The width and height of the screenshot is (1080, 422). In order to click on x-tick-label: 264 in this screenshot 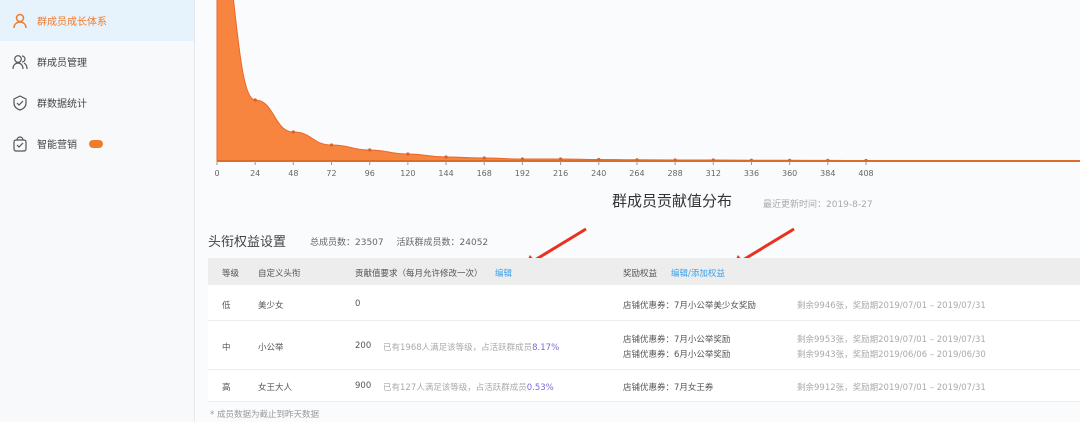, I will do `click(636, 173)`.